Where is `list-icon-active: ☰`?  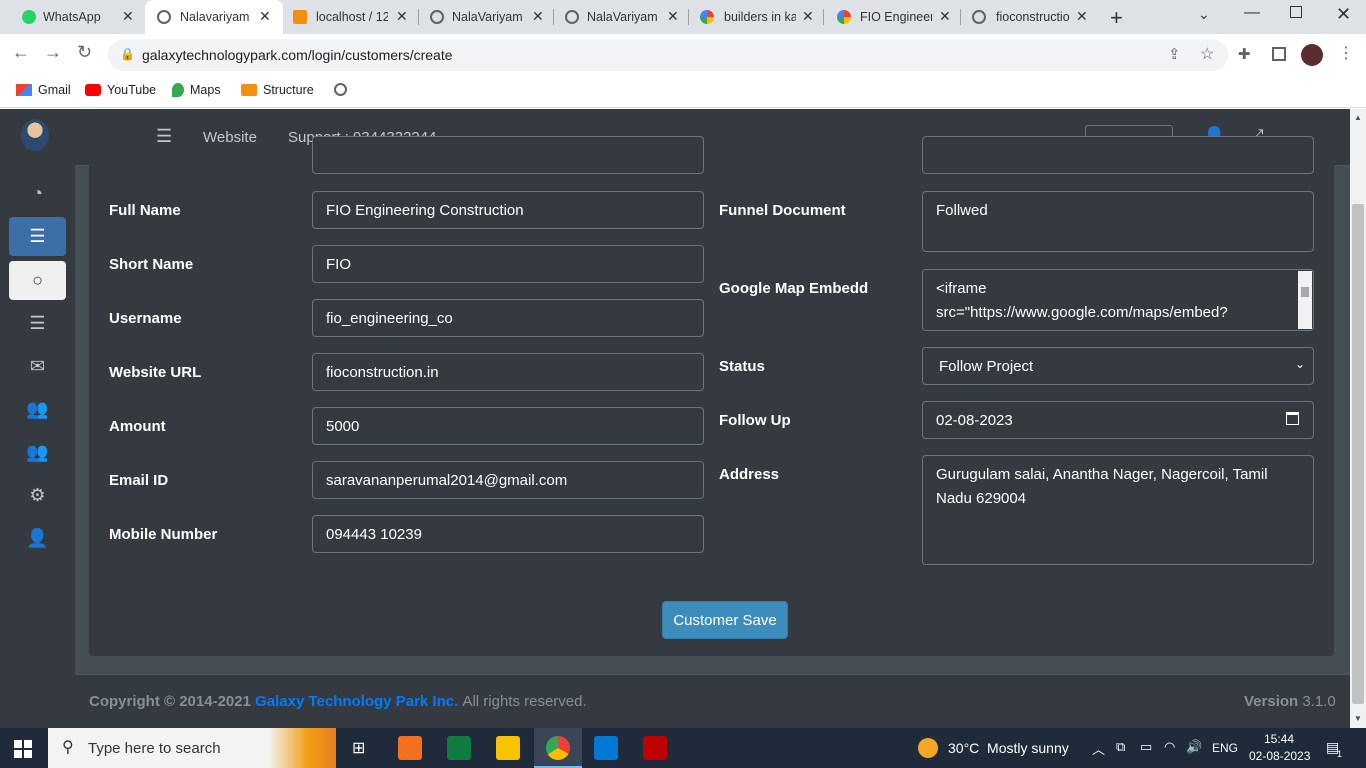 list-icon-active: ☰ is located at coordinates (37, 236).